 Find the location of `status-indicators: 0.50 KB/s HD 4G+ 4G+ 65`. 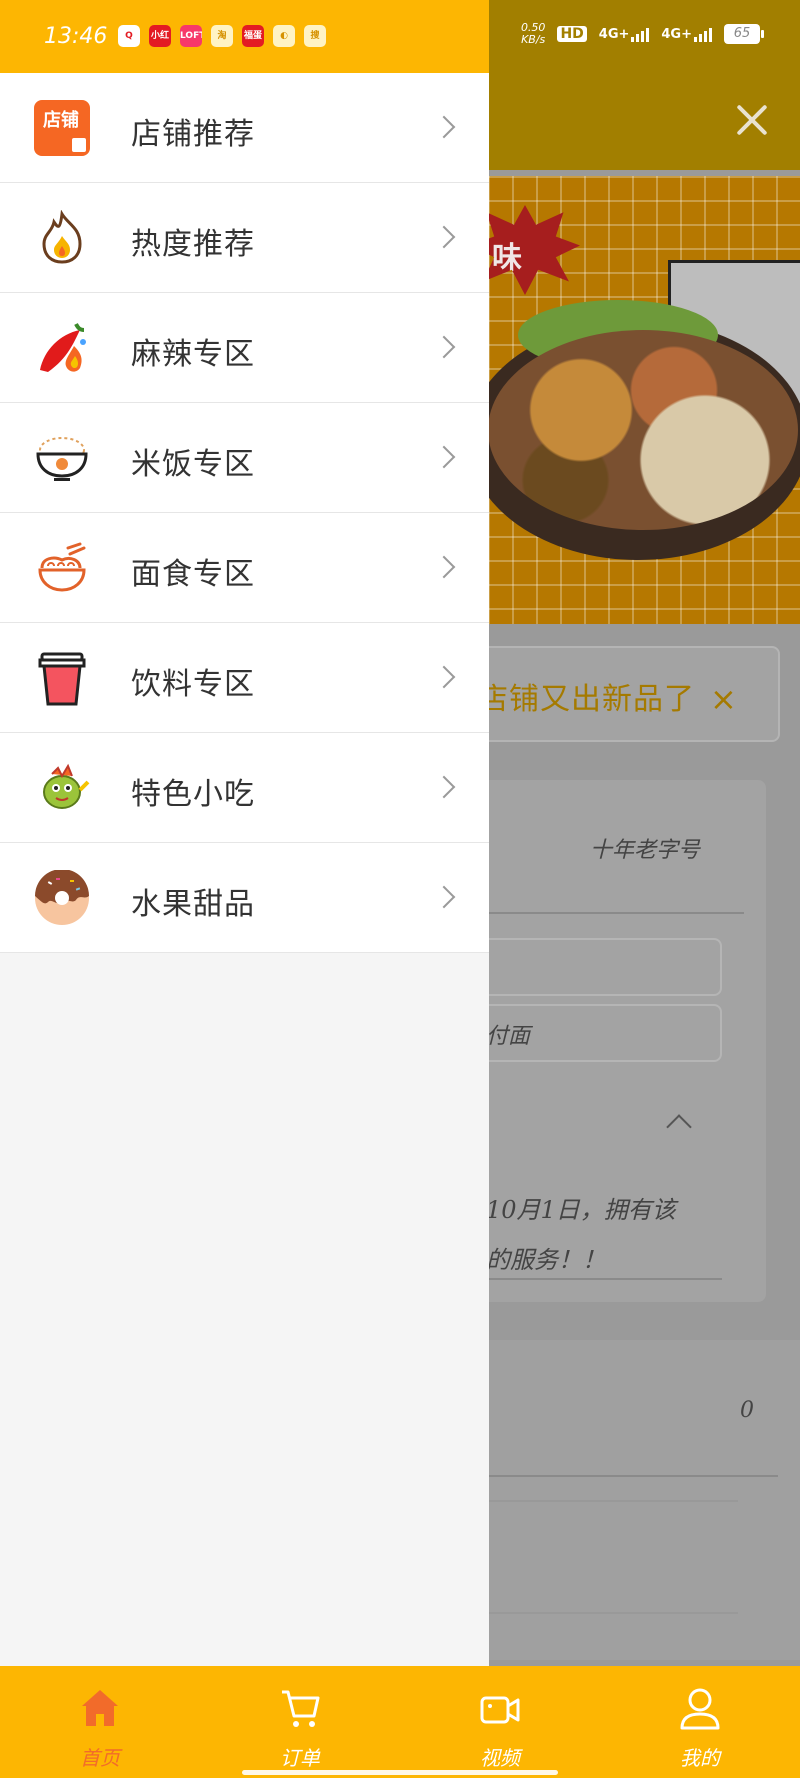

status-indicators: 0.50 KB/s HD 4G+ 4G+ 65 is located at coordinates (642, 34).